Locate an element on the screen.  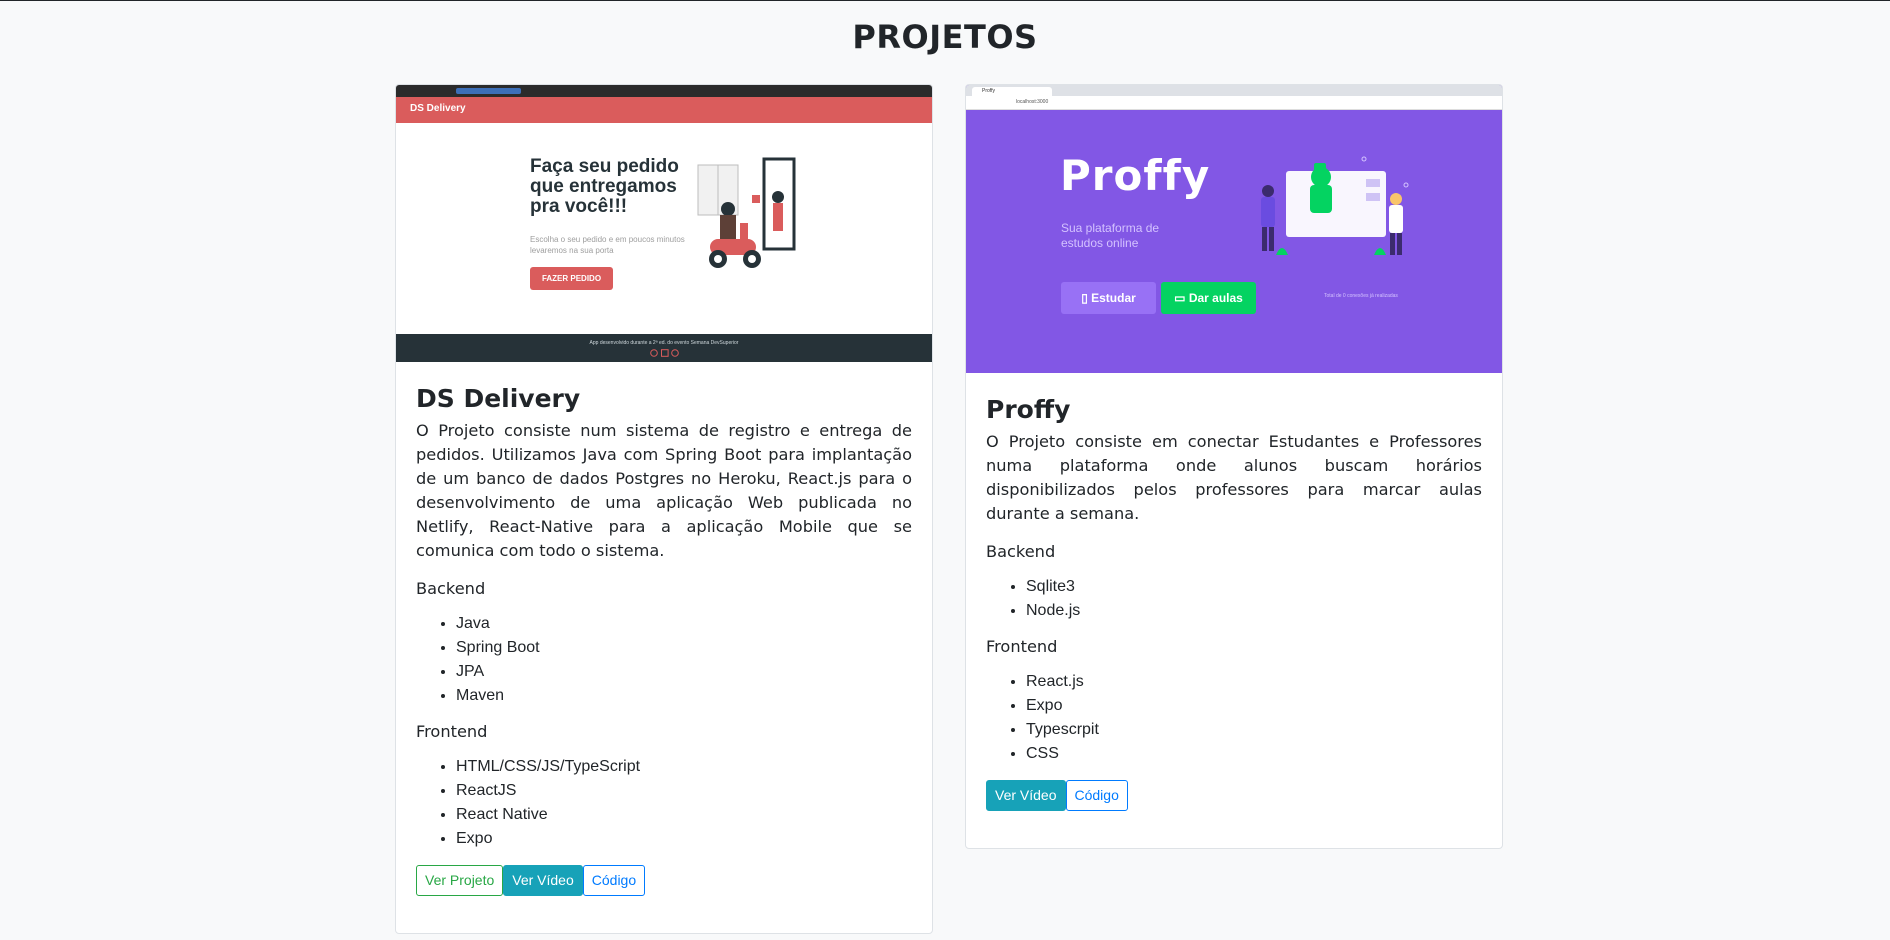
button-group: Ver Projeto Ver Vídeo Código is located at coordinates (664, 880).